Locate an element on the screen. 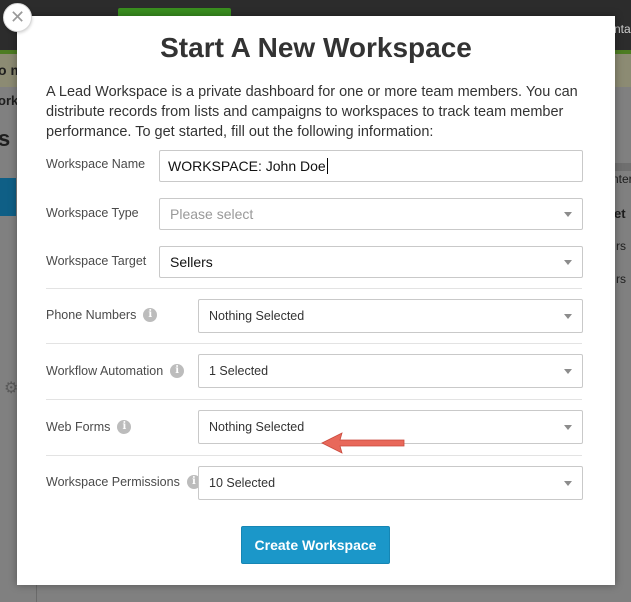 The width and height of the screenshot is (631, 602). phone-numbers-label: Phone Numbers i is located at coordinates (102, 315).